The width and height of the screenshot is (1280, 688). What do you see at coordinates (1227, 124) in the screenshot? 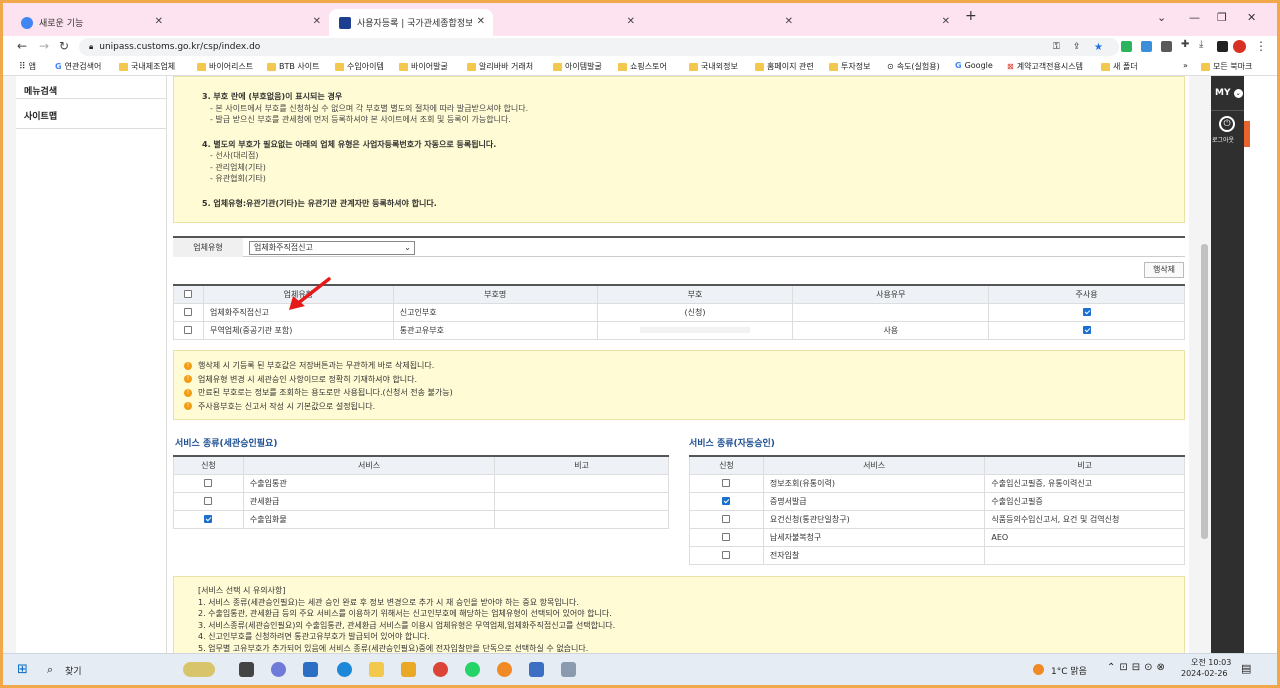
I see `power-icon: ⏻` at bounding box center [1227, 124].